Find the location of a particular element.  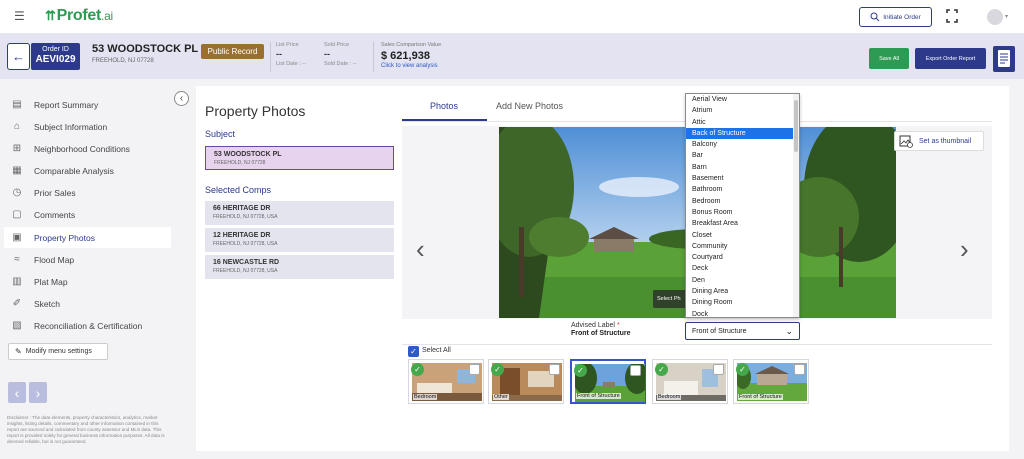

select-photo-button: Select Ph is located at coordinates (671, 299).